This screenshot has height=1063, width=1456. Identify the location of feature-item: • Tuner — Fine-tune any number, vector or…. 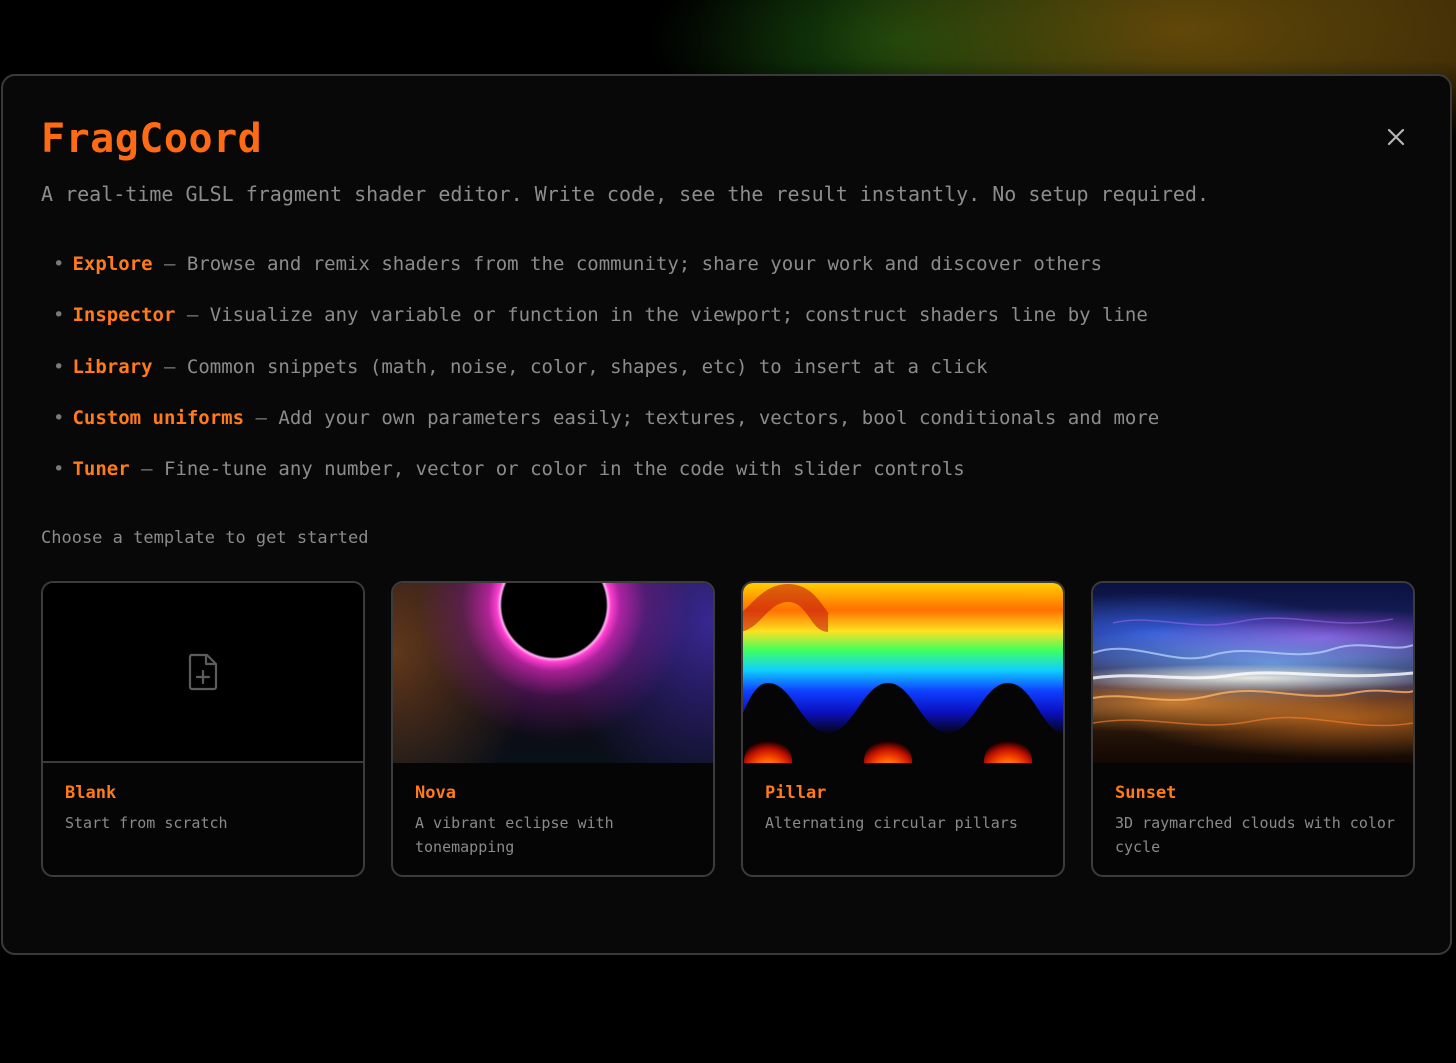
(606, 482).